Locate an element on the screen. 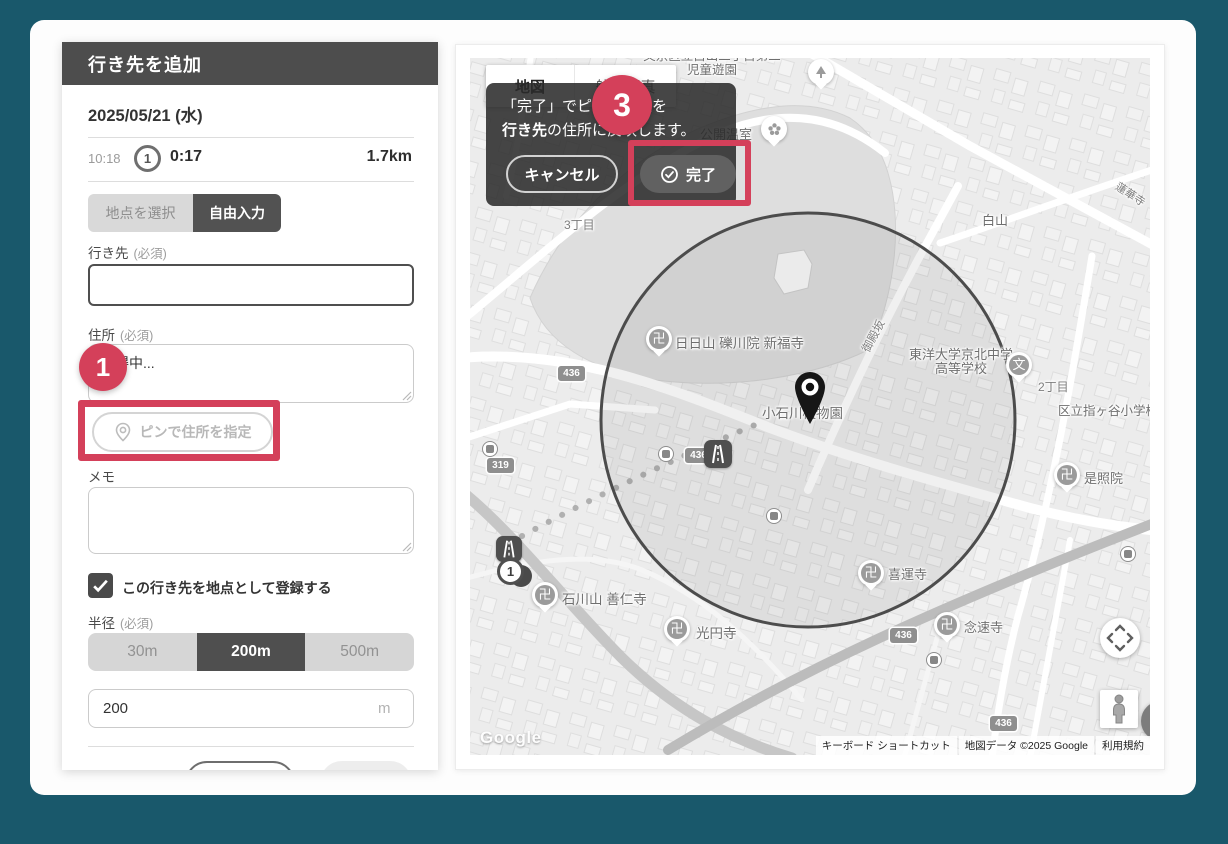  map-label-shinpukuji: 日日山 礫川院 新福寺 is located at coordinates (740, 343).